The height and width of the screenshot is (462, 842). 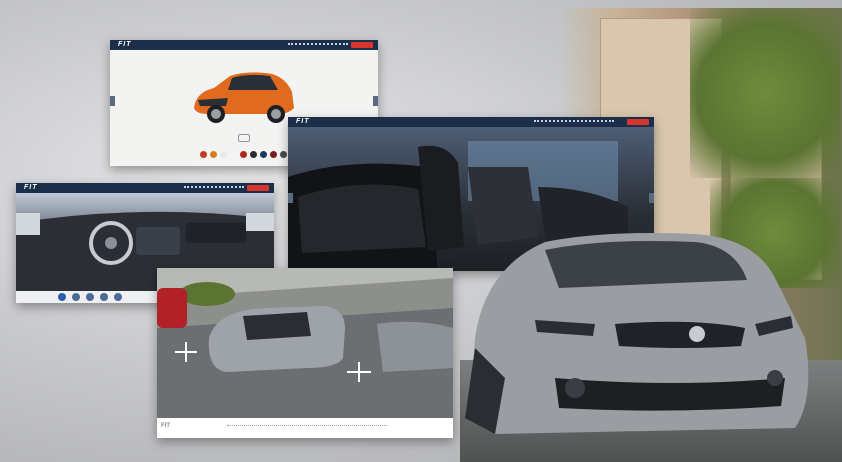 What do you see at coordinates (112, 101) in the screenshot?
I see `prev-arrow-icon` at bounding box center [112, 101].